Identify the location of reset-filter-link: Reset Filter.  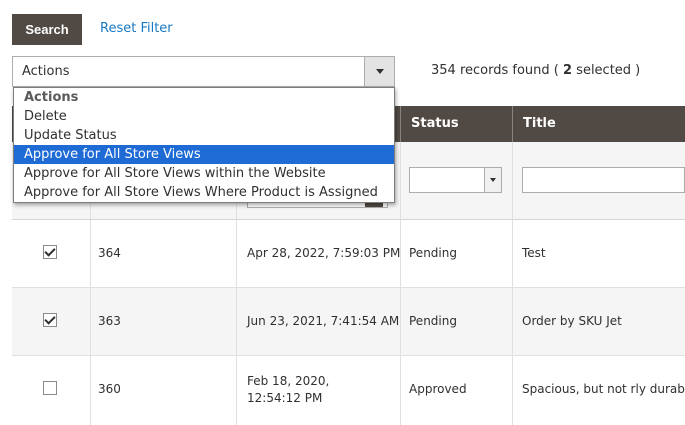
(136, 28).